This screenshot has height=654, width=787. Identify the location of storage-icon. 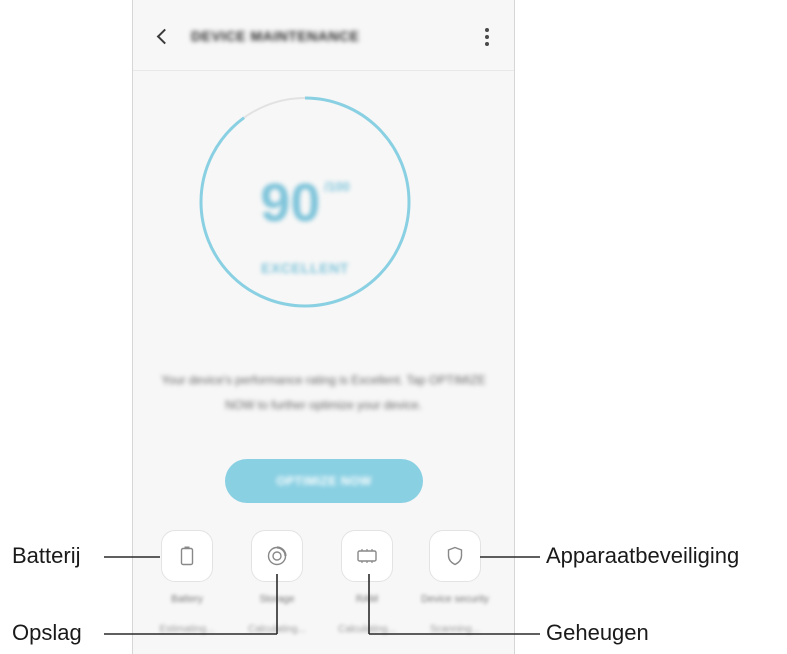
(277, 556).